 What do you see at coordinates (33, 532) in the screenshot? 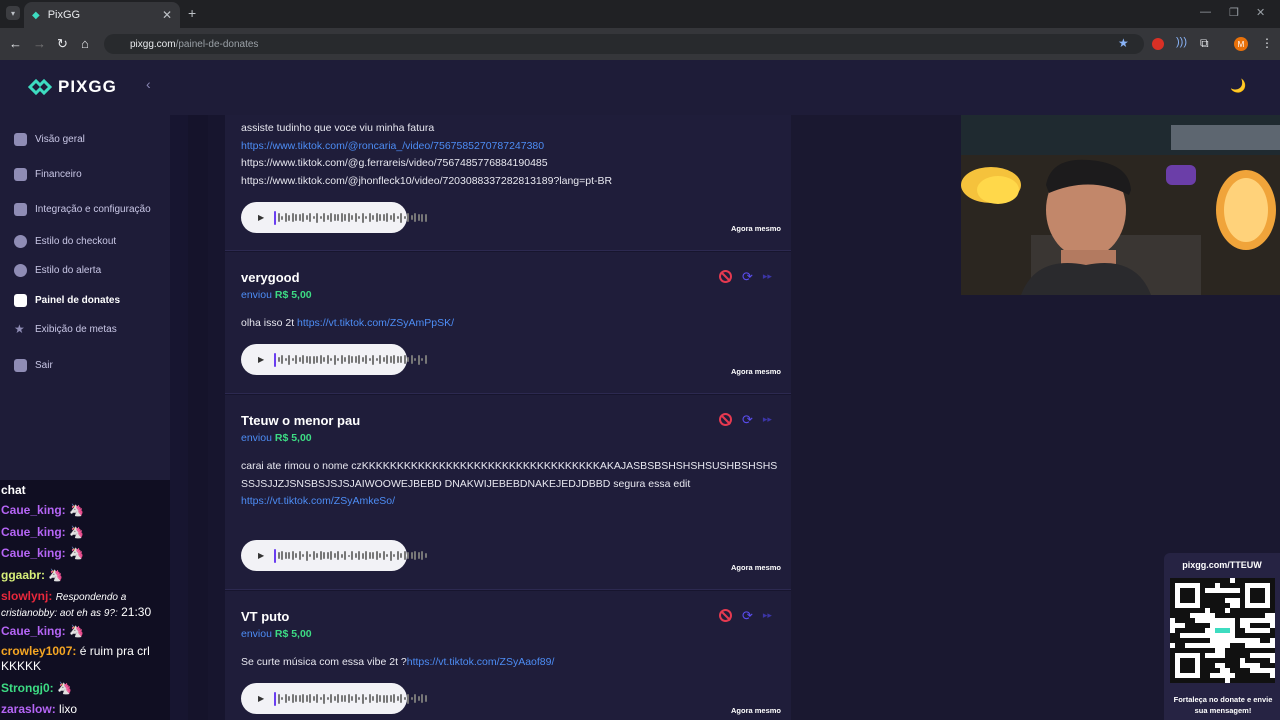
I see `chat-user: Caue_king:` at bounding box center [33, 532].